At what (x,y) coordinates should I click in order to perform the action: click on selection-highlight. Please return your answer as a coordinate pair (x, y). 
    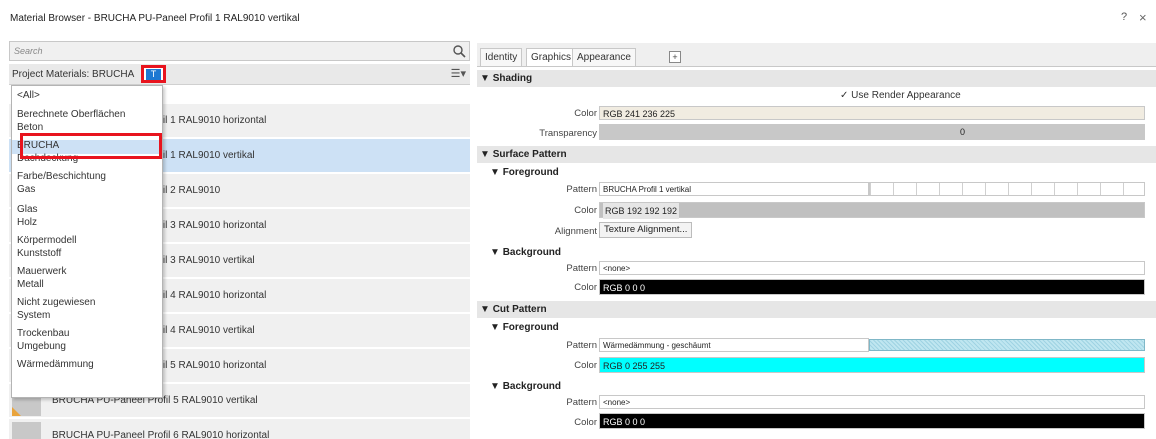
    Looking at the image, I should click on (91, 146).